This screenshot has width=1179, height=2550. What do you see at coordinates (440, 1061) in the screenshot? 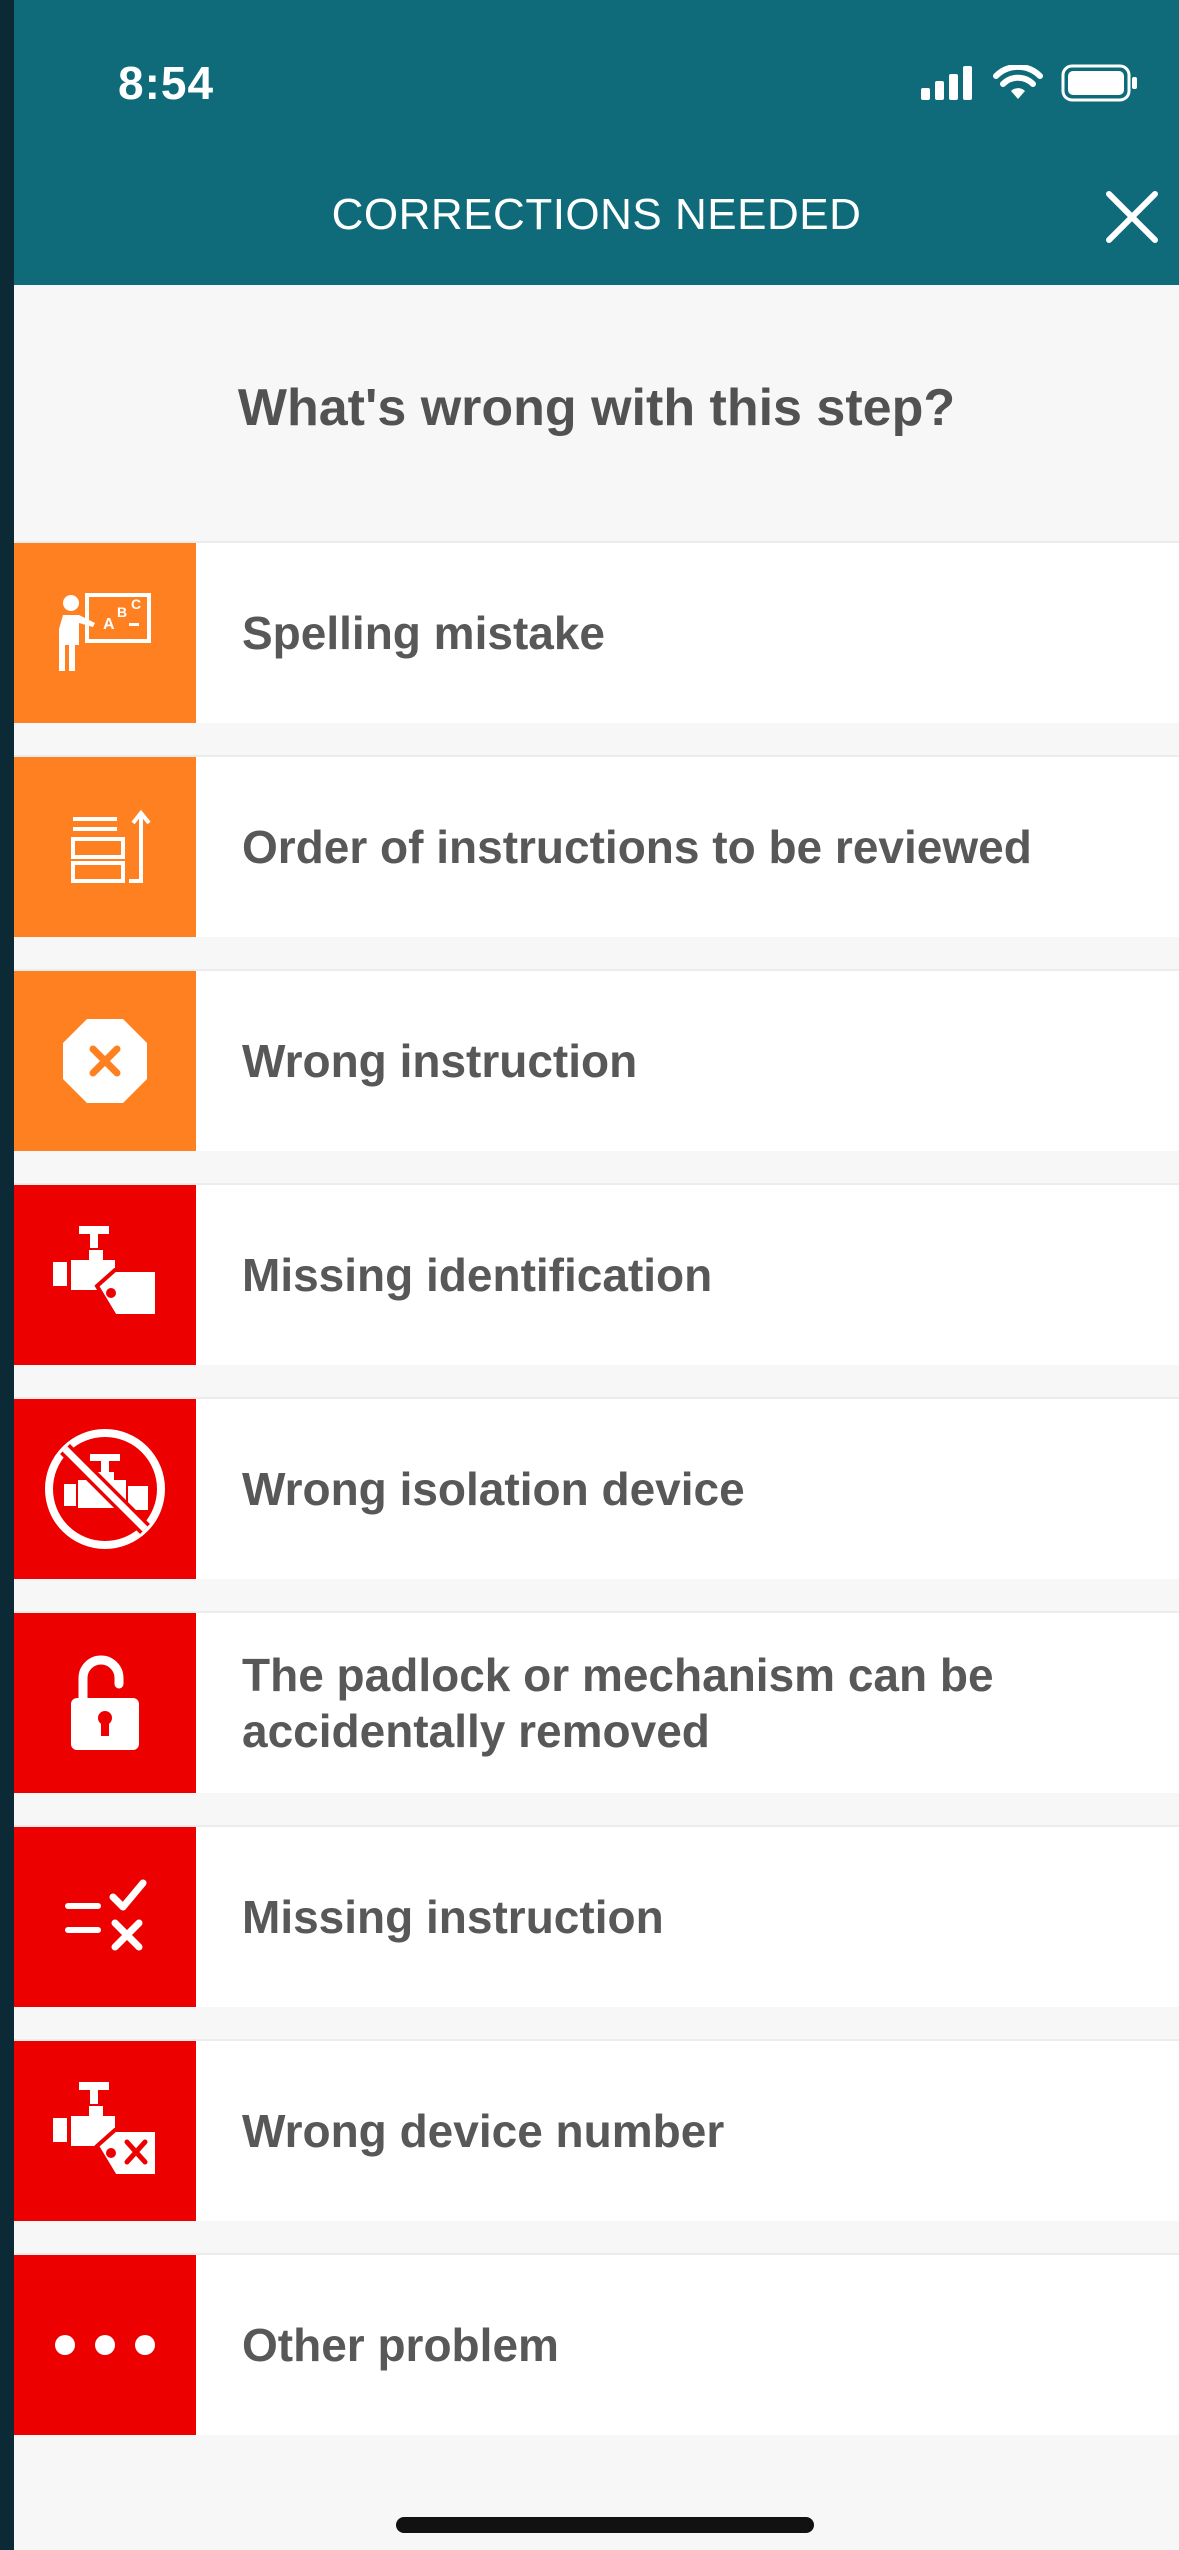
I see `option-label: Wrong instruction` at bounding box center [440, 1061].